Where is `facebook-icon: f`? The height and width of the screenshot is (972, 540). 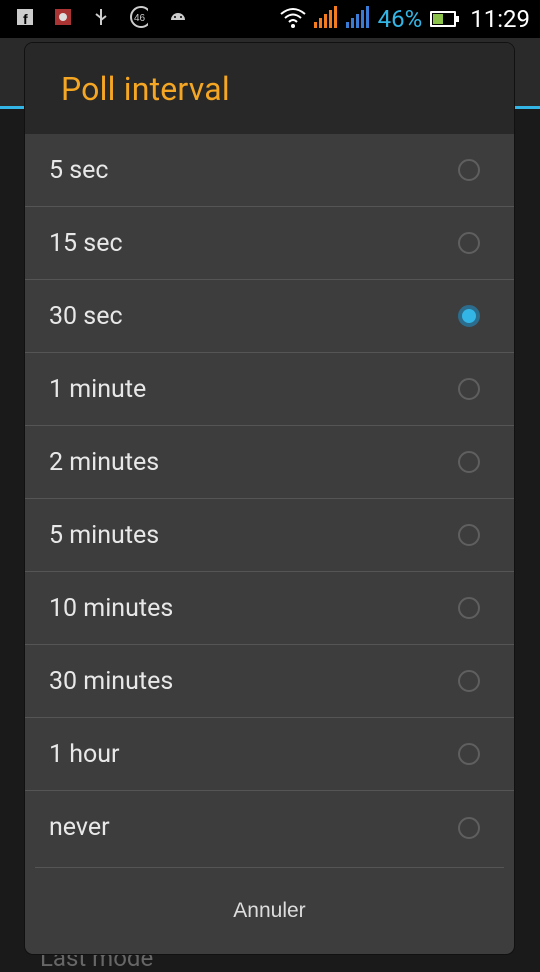 facebook-icon: f is located at coordinates (25, 17).